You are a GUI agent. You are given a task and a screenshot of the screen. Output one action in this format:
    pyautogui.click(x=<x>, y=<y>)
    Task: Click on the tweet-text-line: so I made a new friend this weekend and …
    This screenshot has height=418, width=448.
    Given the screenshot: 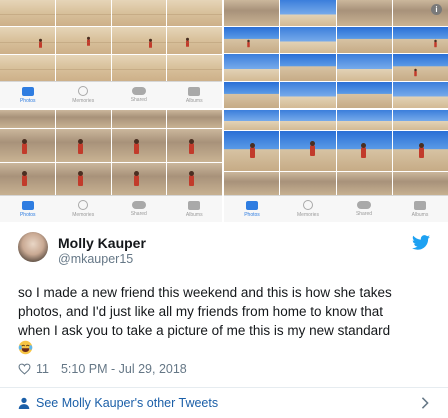 What is the action you would take?
    pyautogui.click(x=205, y=292)
    